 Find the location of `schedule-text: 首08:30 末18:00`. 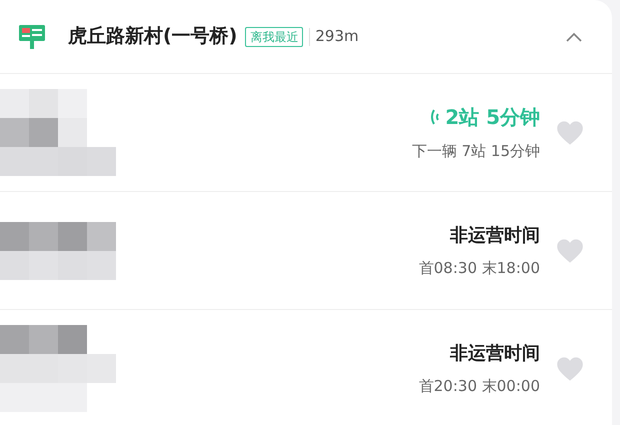

schedule-text: 首08:30 末18:00 is located at coordinates (479, 268).